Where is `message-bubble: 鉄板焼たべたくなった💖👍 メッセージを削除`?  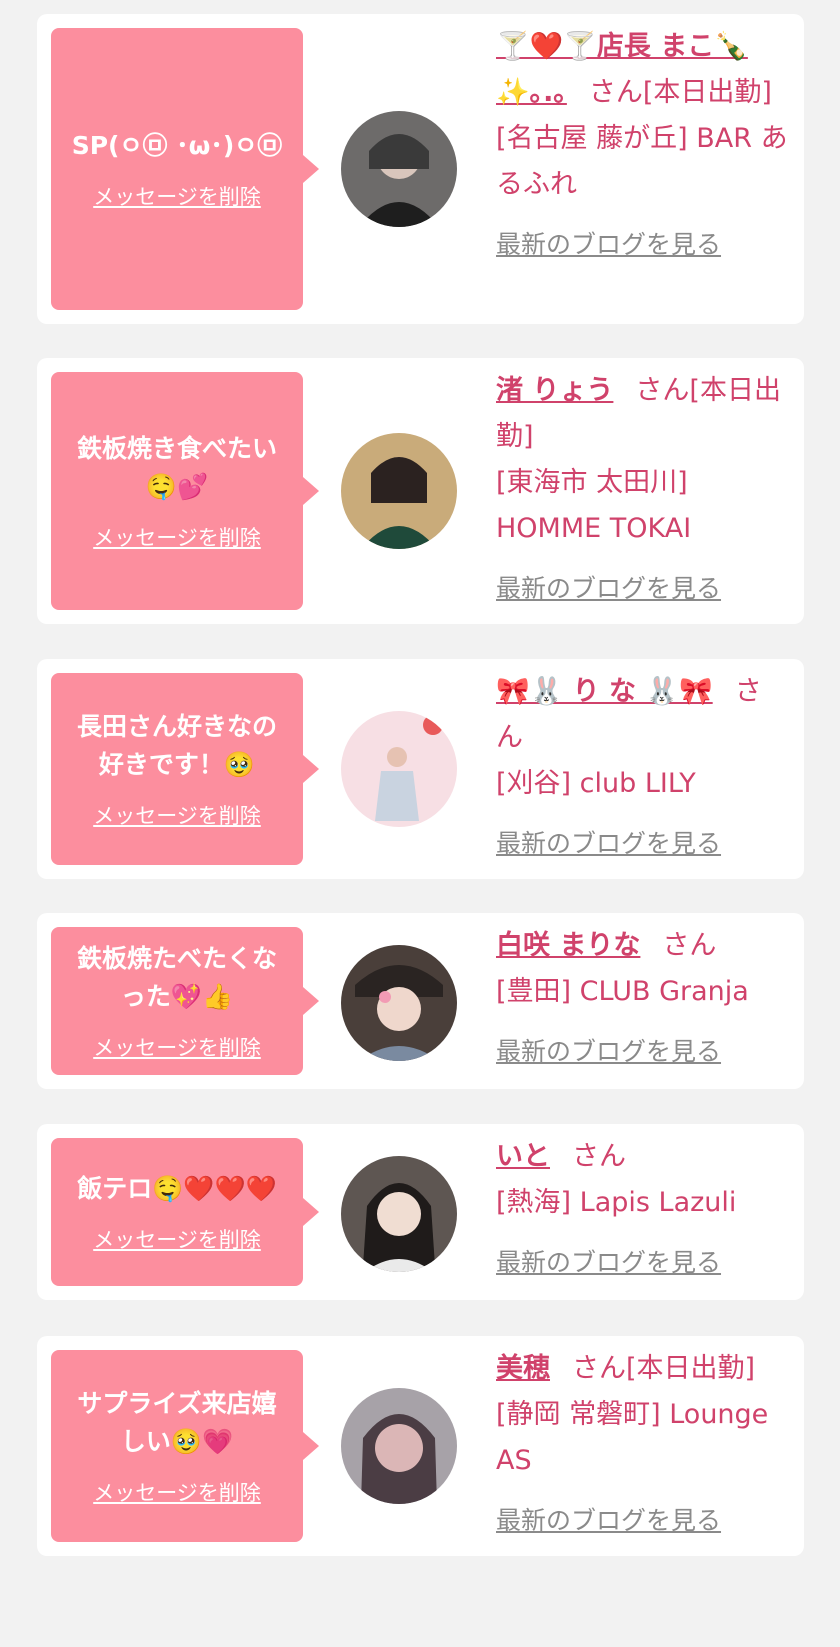 message-bubble: 鉄板焼たべたくなった💖👍 メッセージを削除 is located at coordinates (185, 1001).